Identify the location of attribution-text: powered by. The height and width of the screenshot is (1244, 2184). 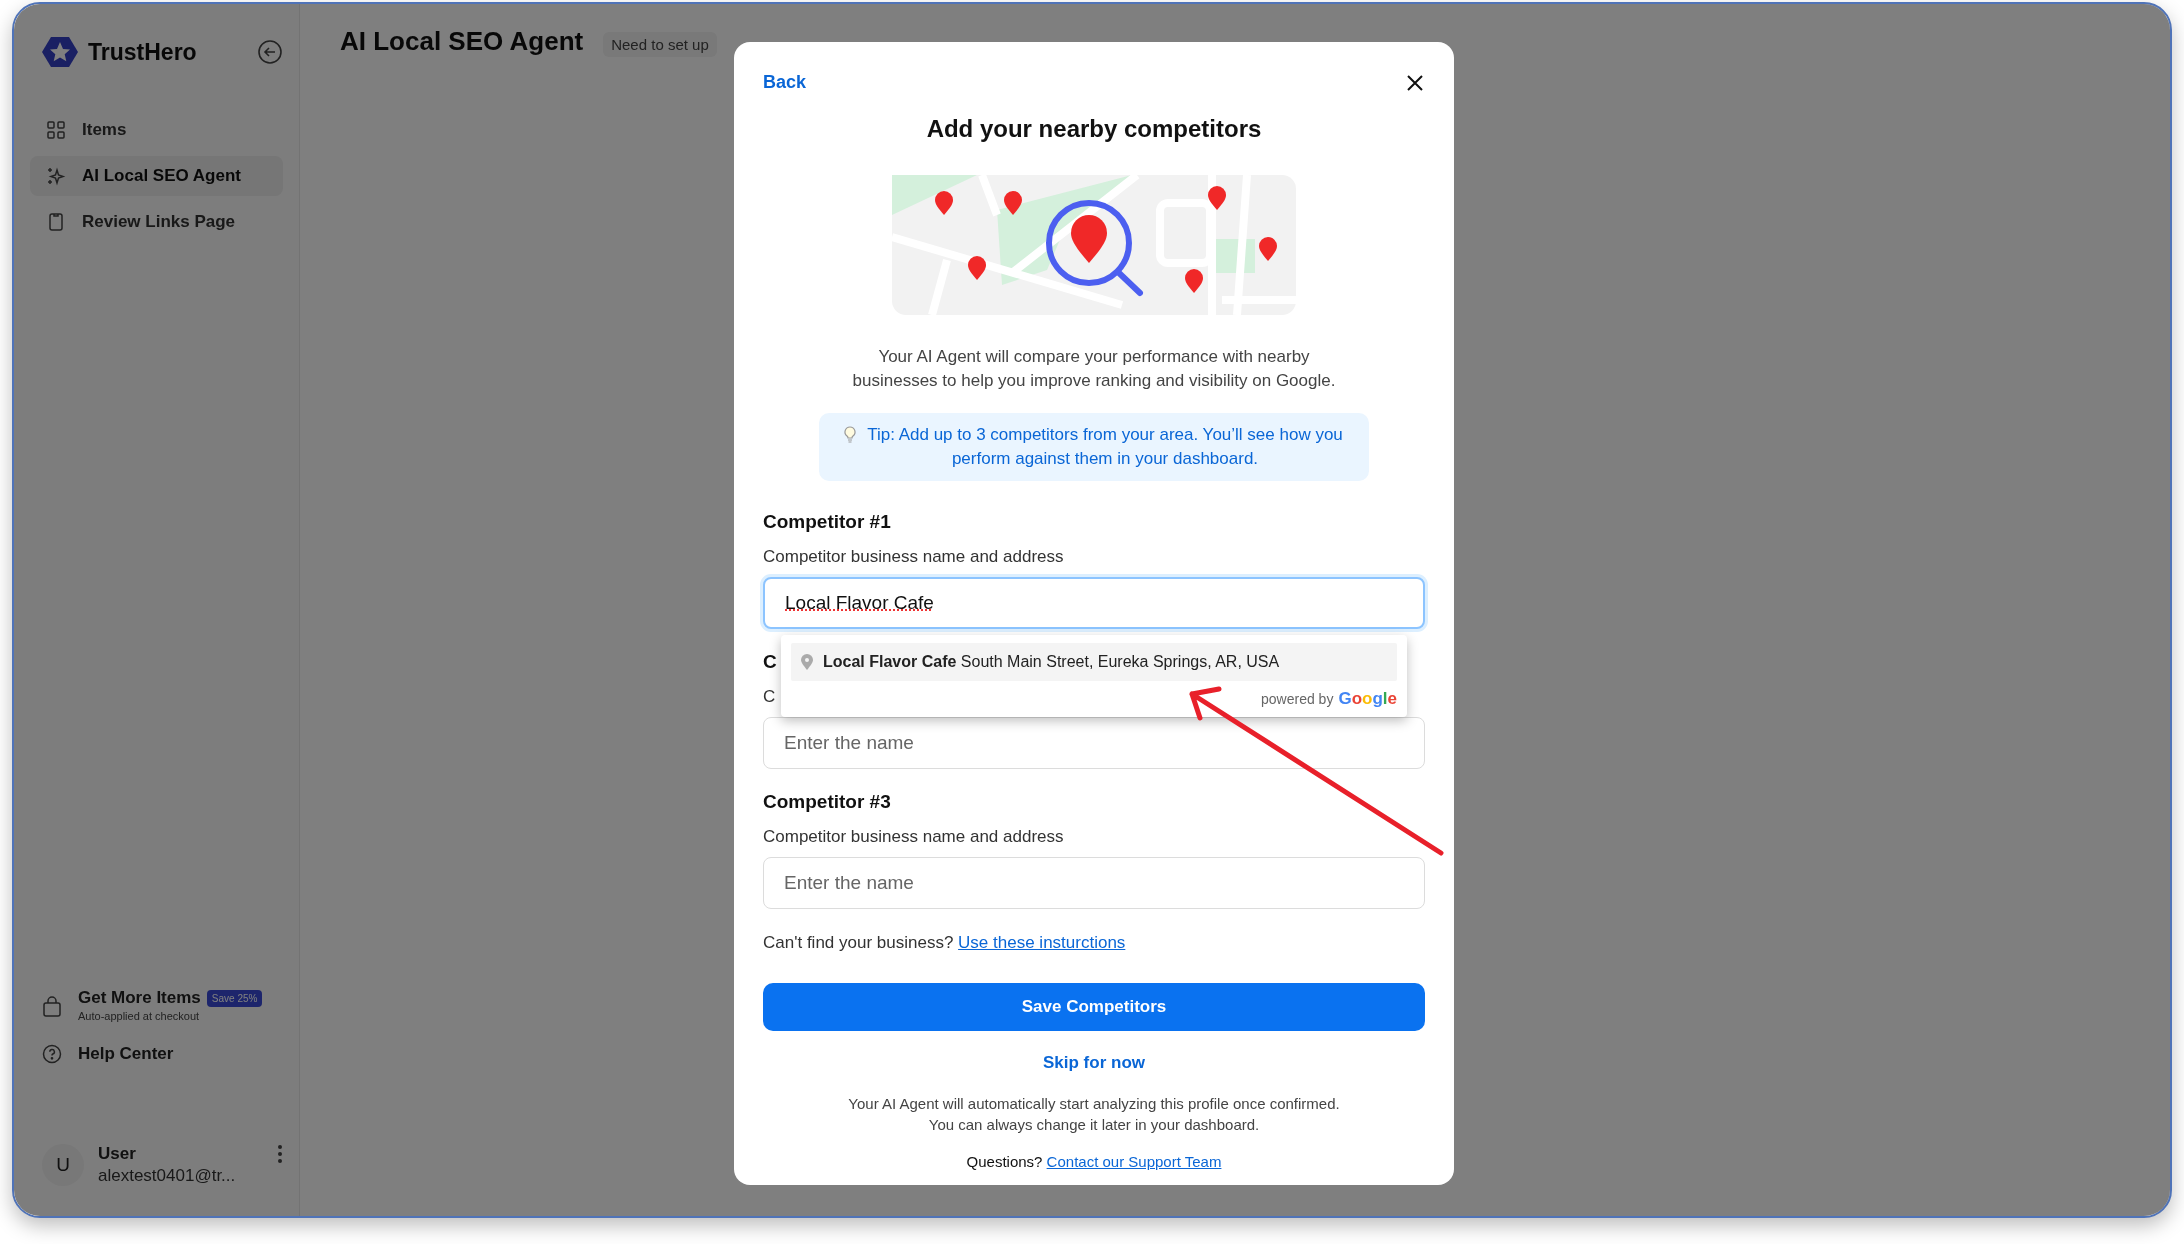
(1297, 699).